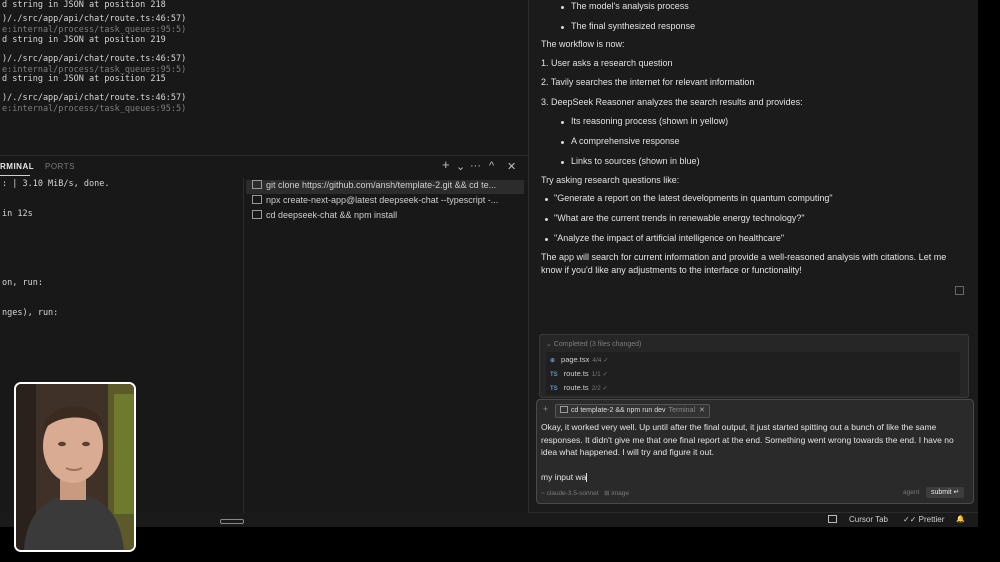 This screenshot has height=562, width=1000. Describe the element at coordinates (945, 492) in the screenshot. I see `submit-button: submit ↵` at that location.